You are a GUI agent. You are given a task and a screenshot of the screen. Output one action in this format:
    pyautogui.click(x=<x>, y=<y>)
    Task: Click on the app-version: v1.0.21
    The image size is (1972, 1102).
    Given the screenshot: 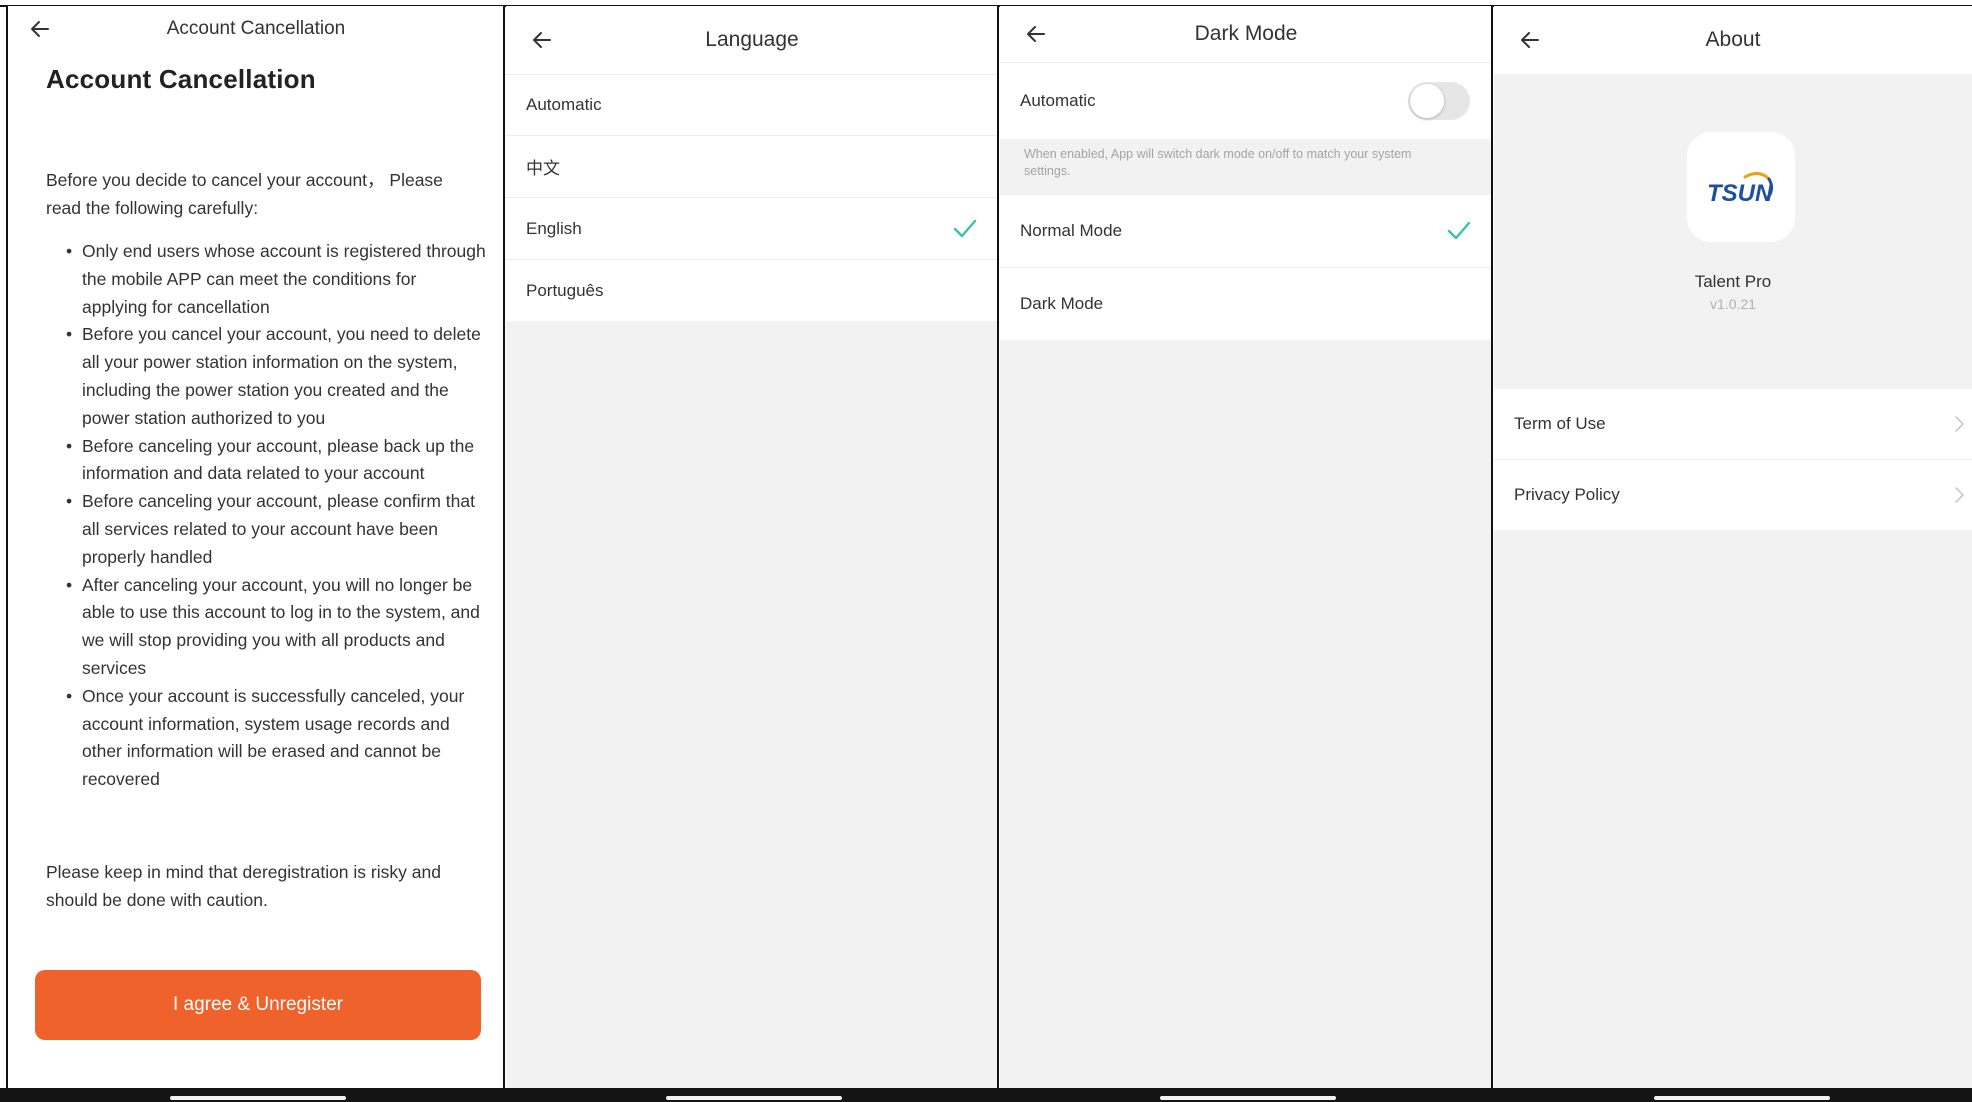 What is the action you would take?
    pyautogui.click(x=1733, y=304)
    